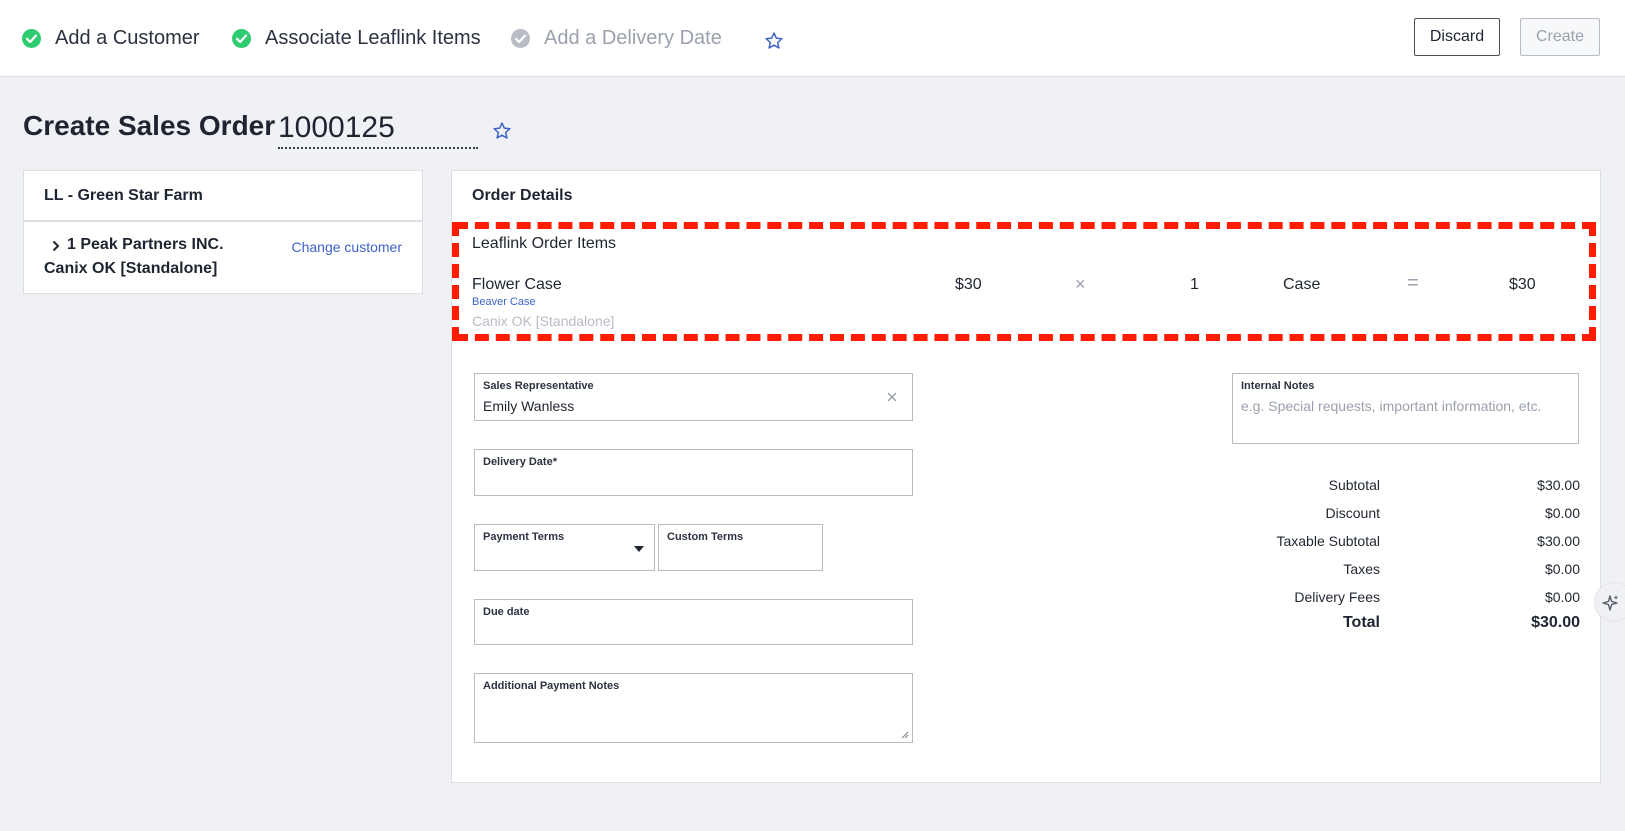  I want to click on step-add-customer: Add a Customer, so click(111, 38).